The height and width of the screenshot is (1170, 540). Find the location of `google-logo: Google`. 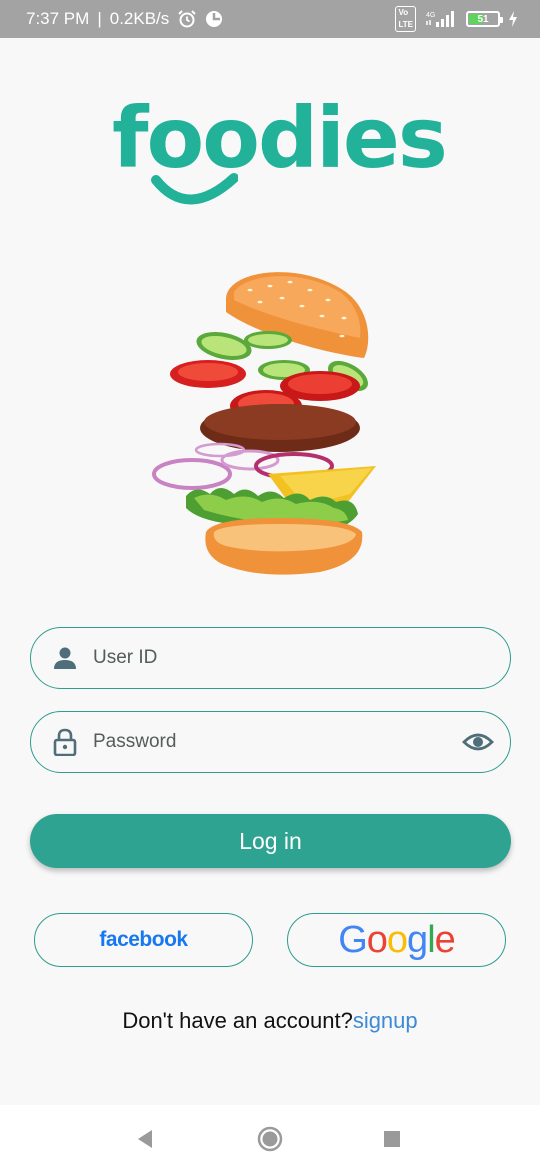

google-logo: Google is located at coordinates (397, 940).